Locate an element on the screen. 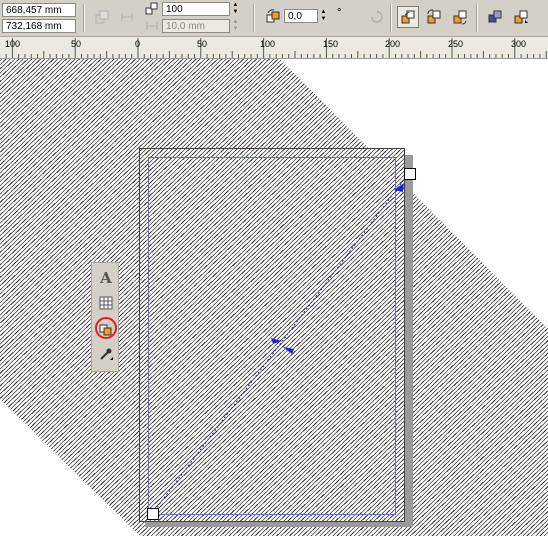 Image resolution: width=548 pixels, height=536 pixels. spacing-icon is located at coordinates (127, 17).